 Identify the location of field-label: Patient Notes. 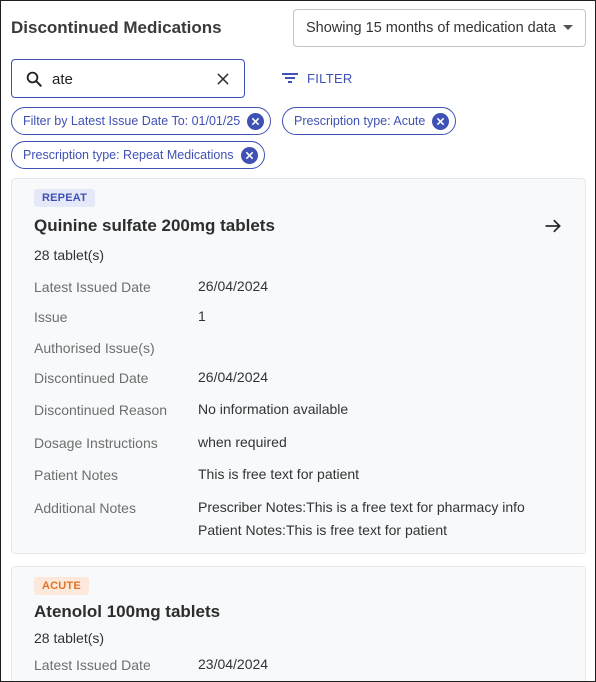
(76, 475).